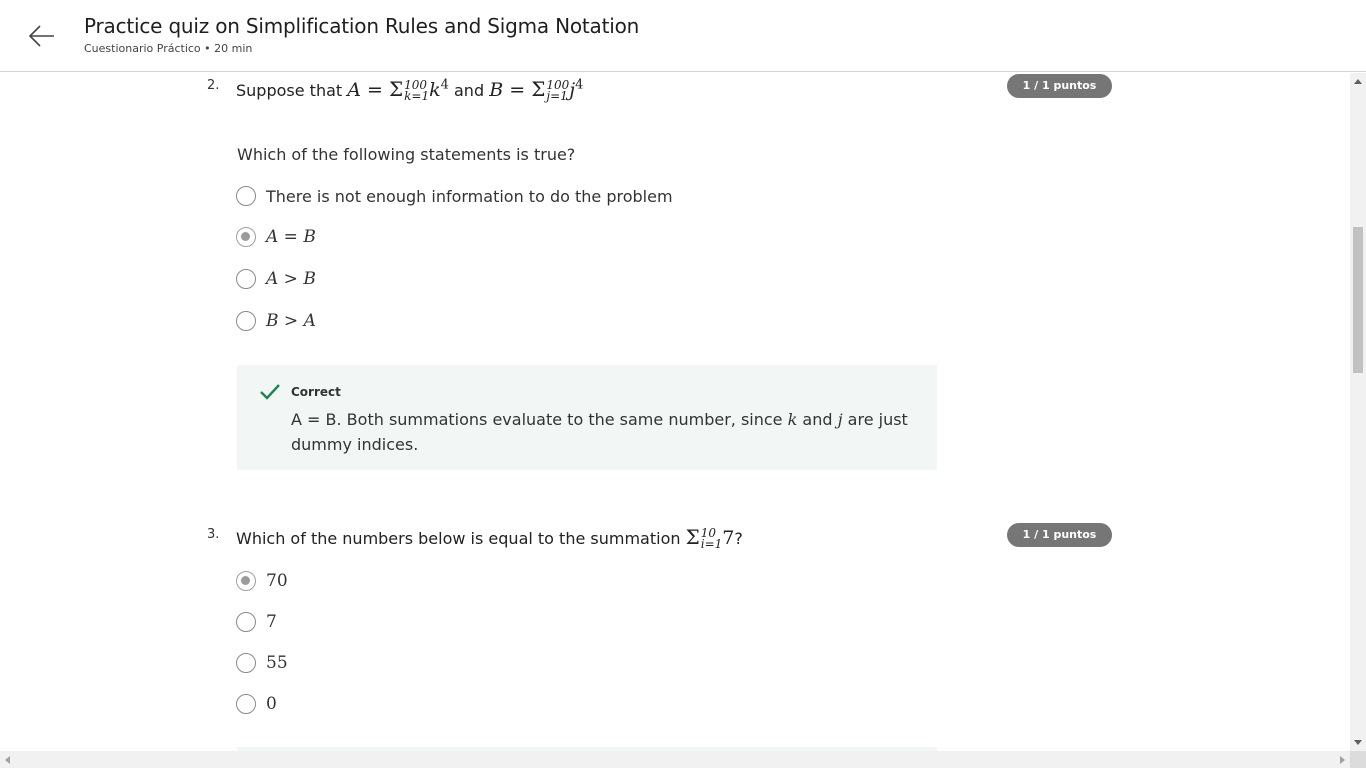  I want to click on option-a-greater-b: A > B, so click(276, 279).